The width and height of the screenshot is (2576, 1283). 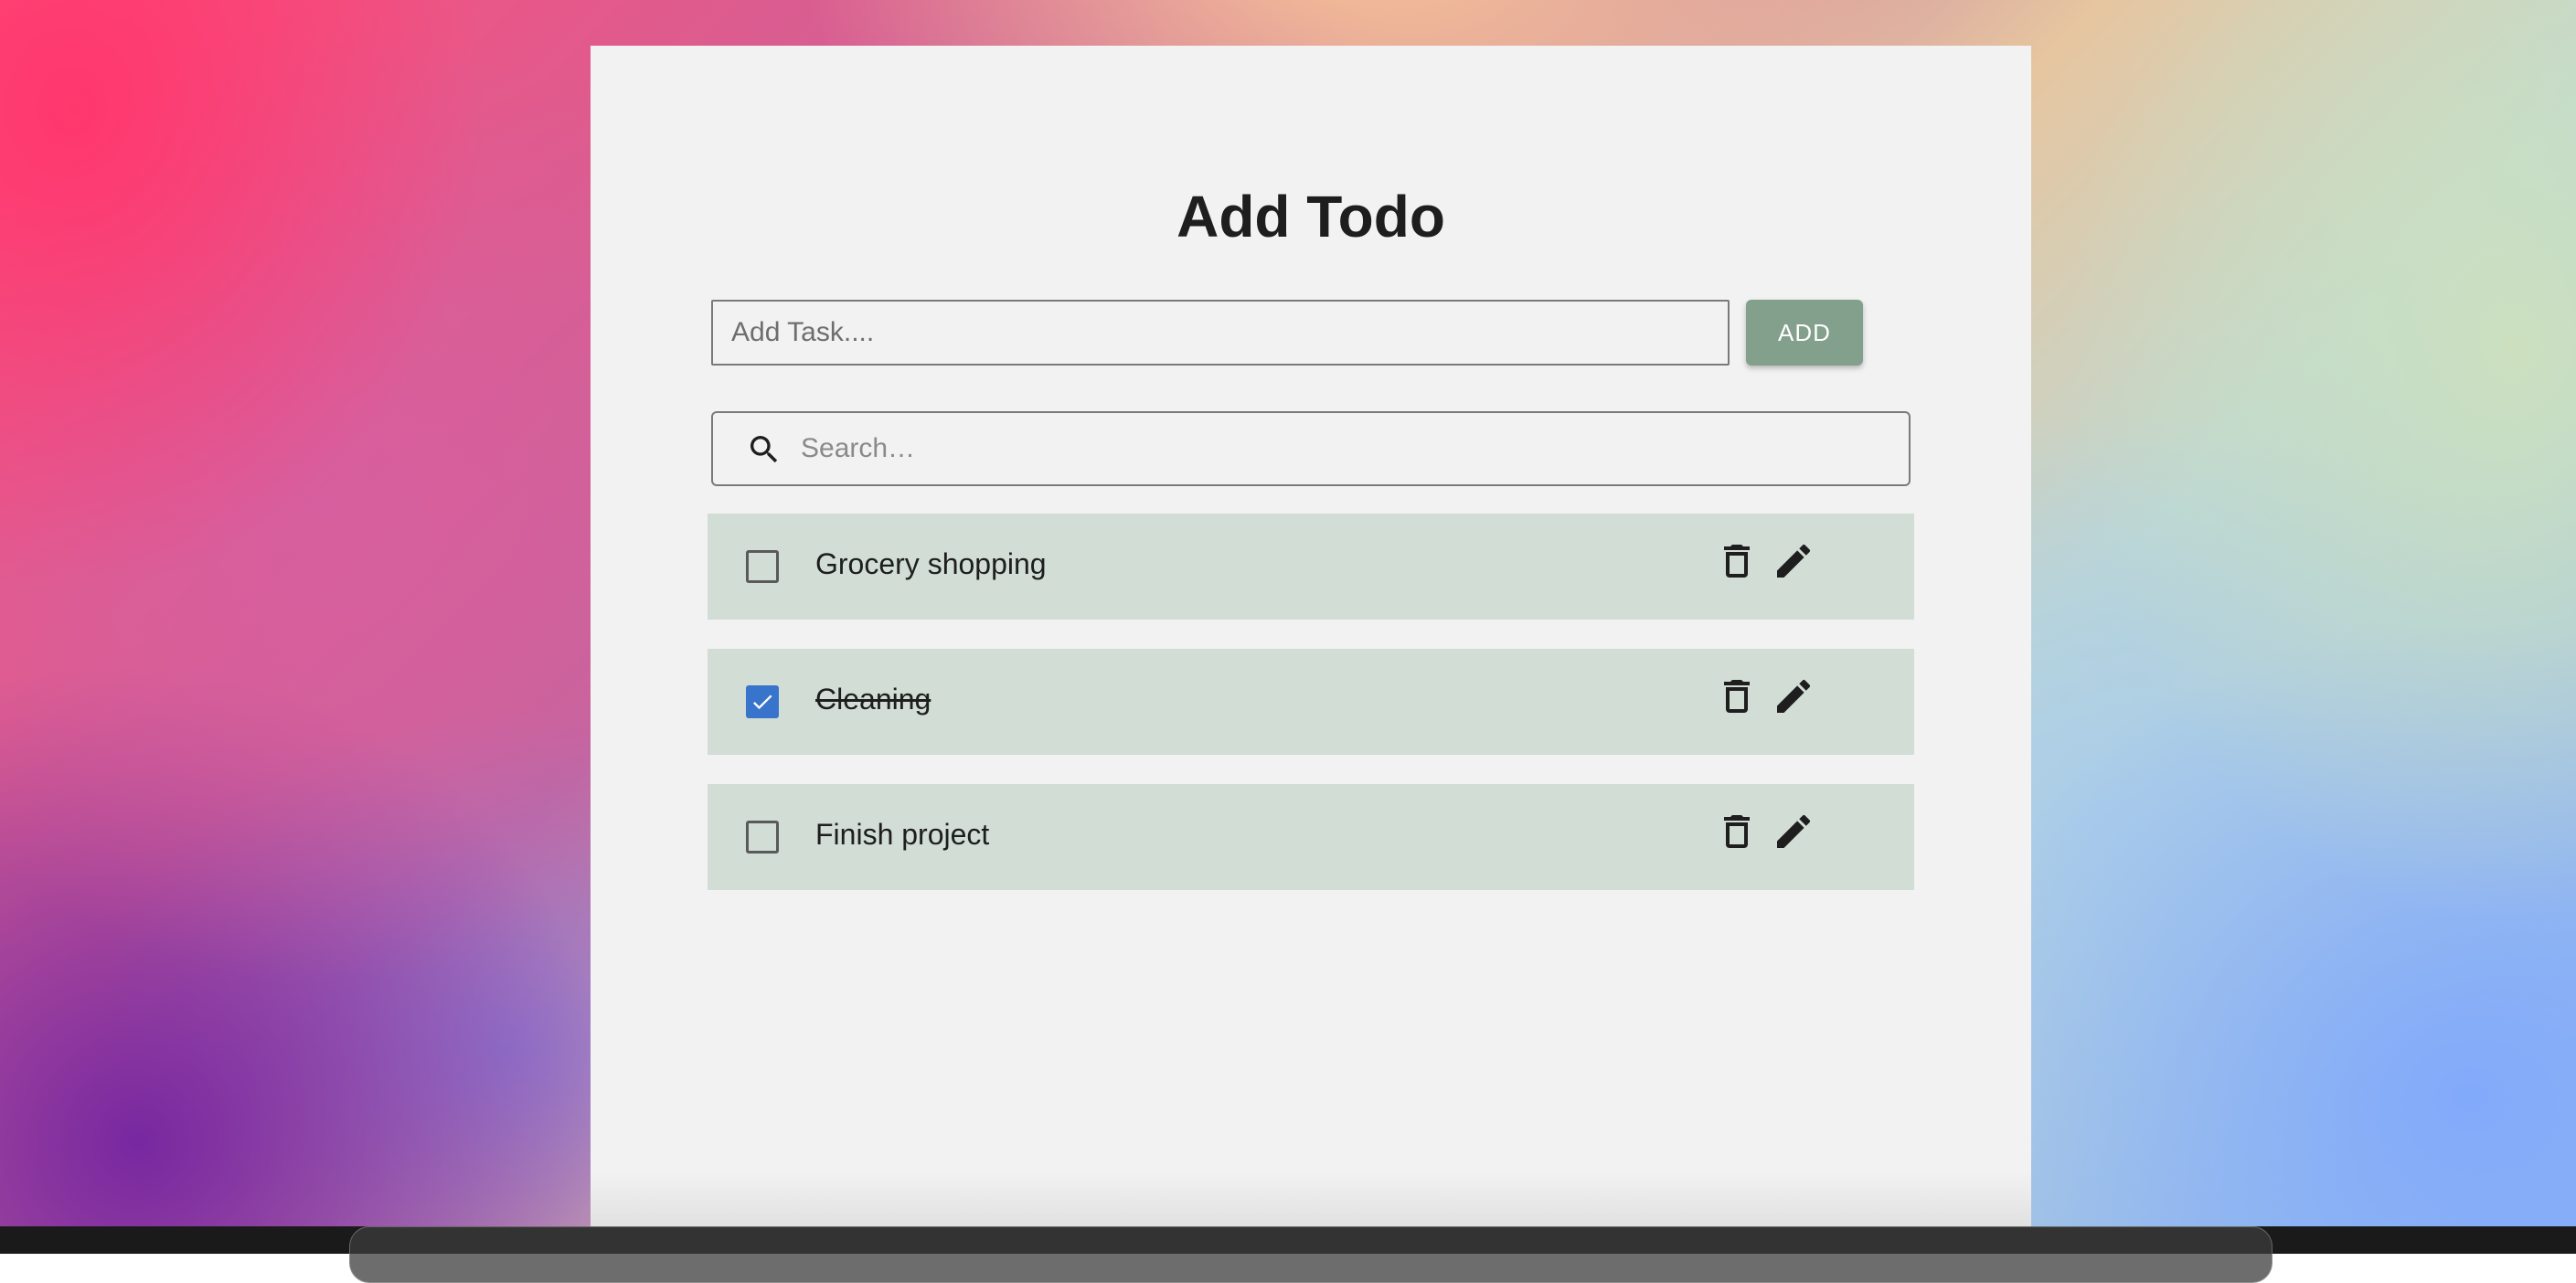 I want to click on search-icon, so click(x=764, y=449).